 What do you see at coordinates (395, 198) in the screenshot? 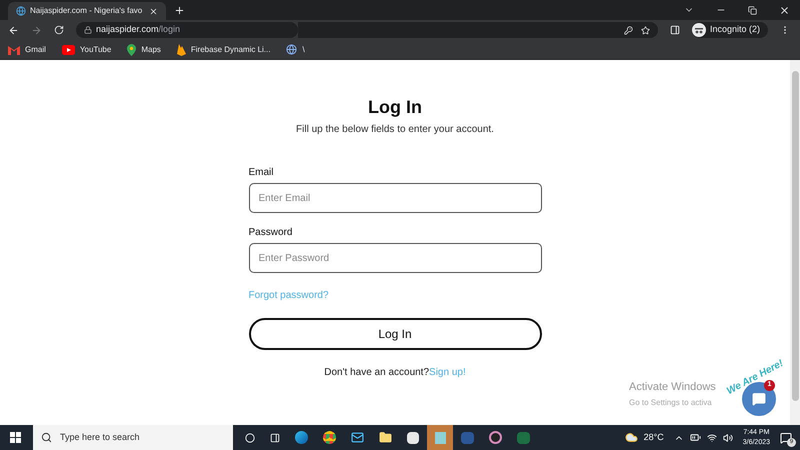
I see `input-field: Enter Email` at bounding box center [395, 198].